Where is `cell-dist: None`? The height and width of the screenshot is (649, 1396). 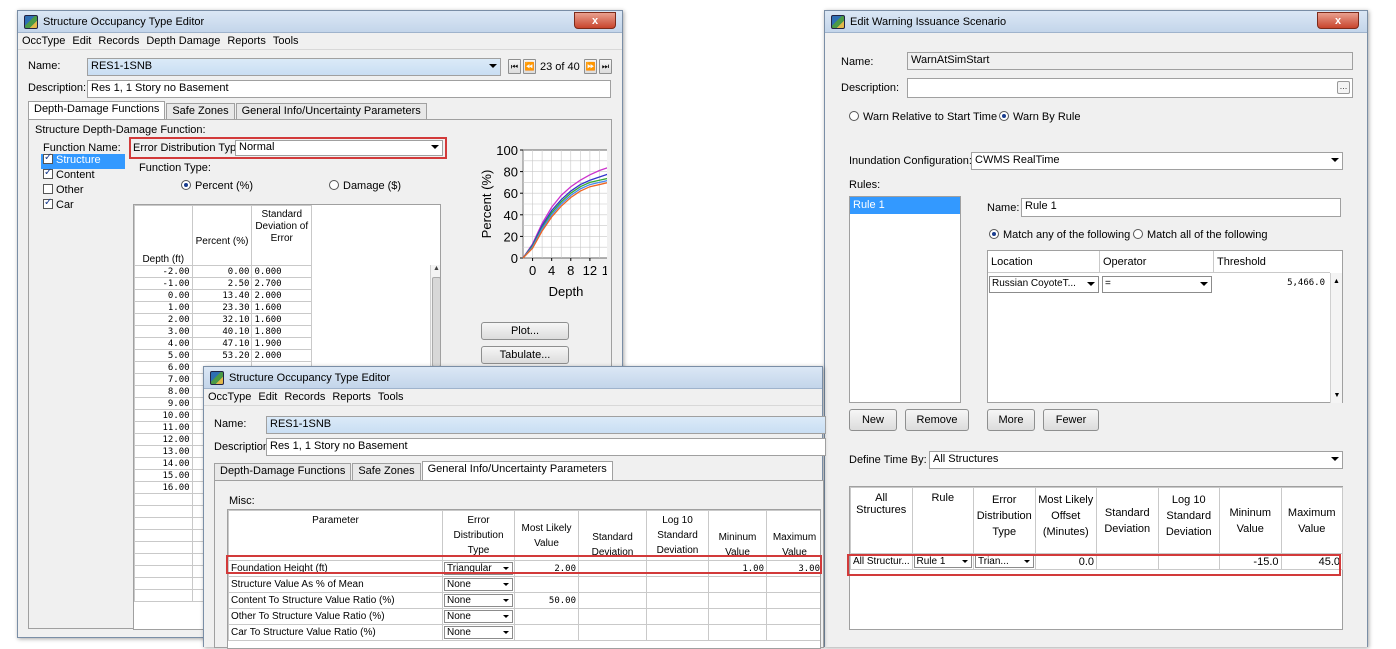 cell-dist: None is located at coordinates (478, 616).